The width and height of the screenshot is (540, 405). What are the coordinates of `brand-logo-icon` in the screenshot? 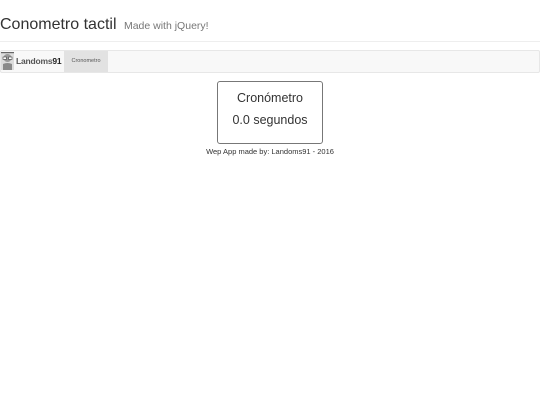 It's located at (7, 61).